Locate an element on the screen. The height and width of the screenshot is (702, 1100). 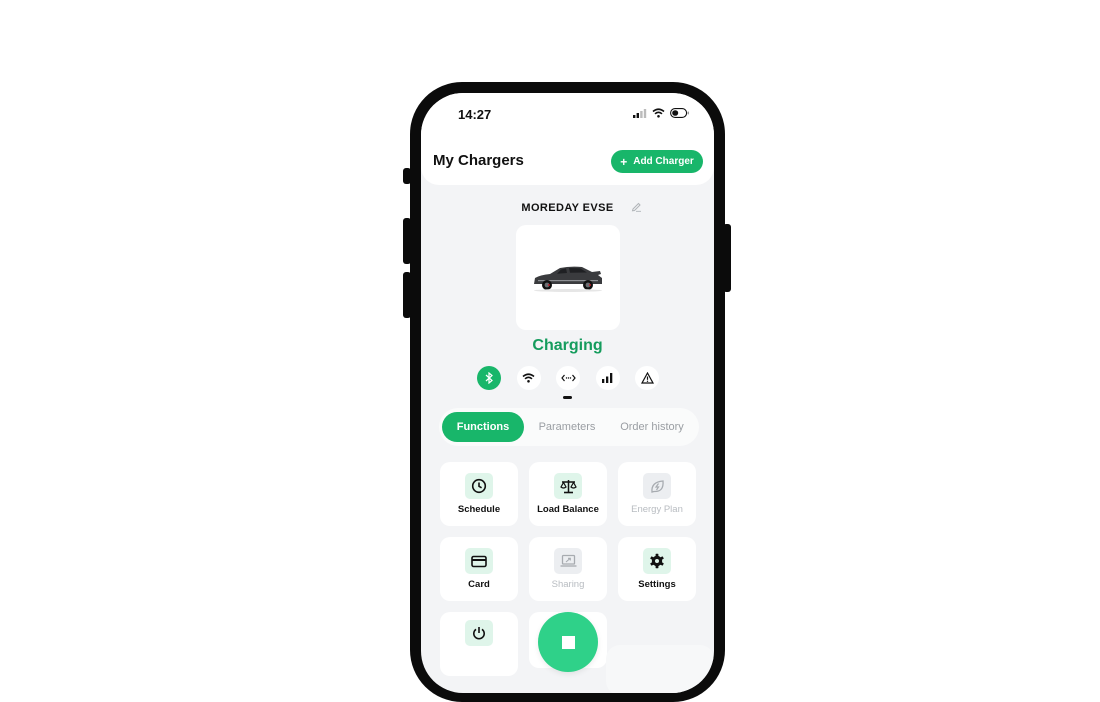
function-sharing: Sharing is located at coordinates (568, 569).